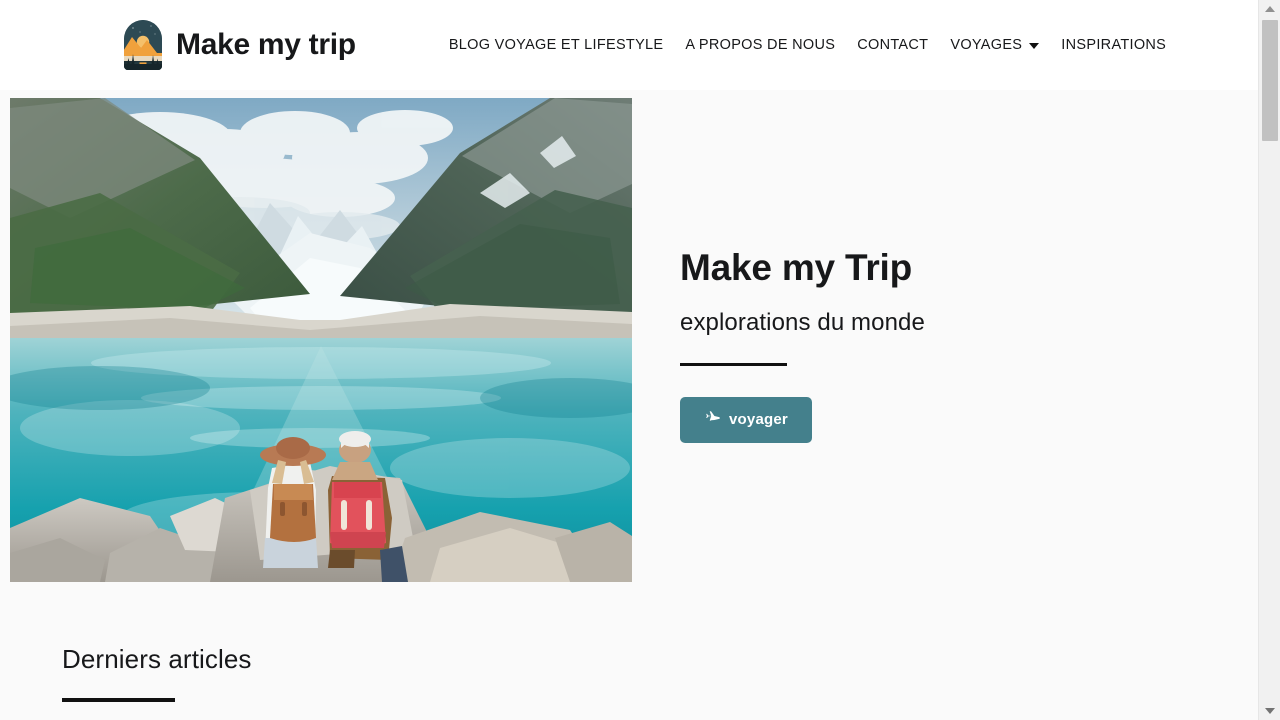  Describe the element at coordinates (986, 45) in the screenshot. I see `nav-label: VOYAGES` at that location.